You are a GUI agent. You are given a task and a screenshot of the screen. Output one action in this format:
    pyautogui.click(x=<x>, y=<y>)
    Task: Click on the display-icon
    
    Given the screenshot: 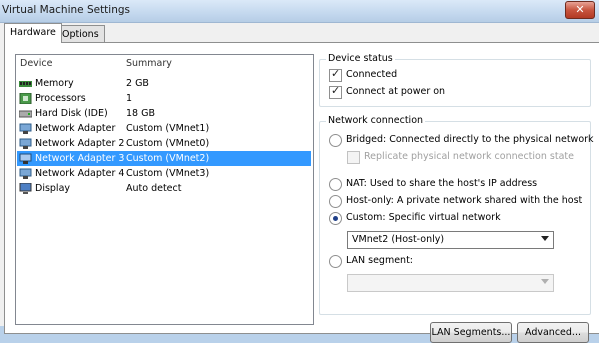 What is the action you would take?
    pyautogui.click(x=25, y=188)
    